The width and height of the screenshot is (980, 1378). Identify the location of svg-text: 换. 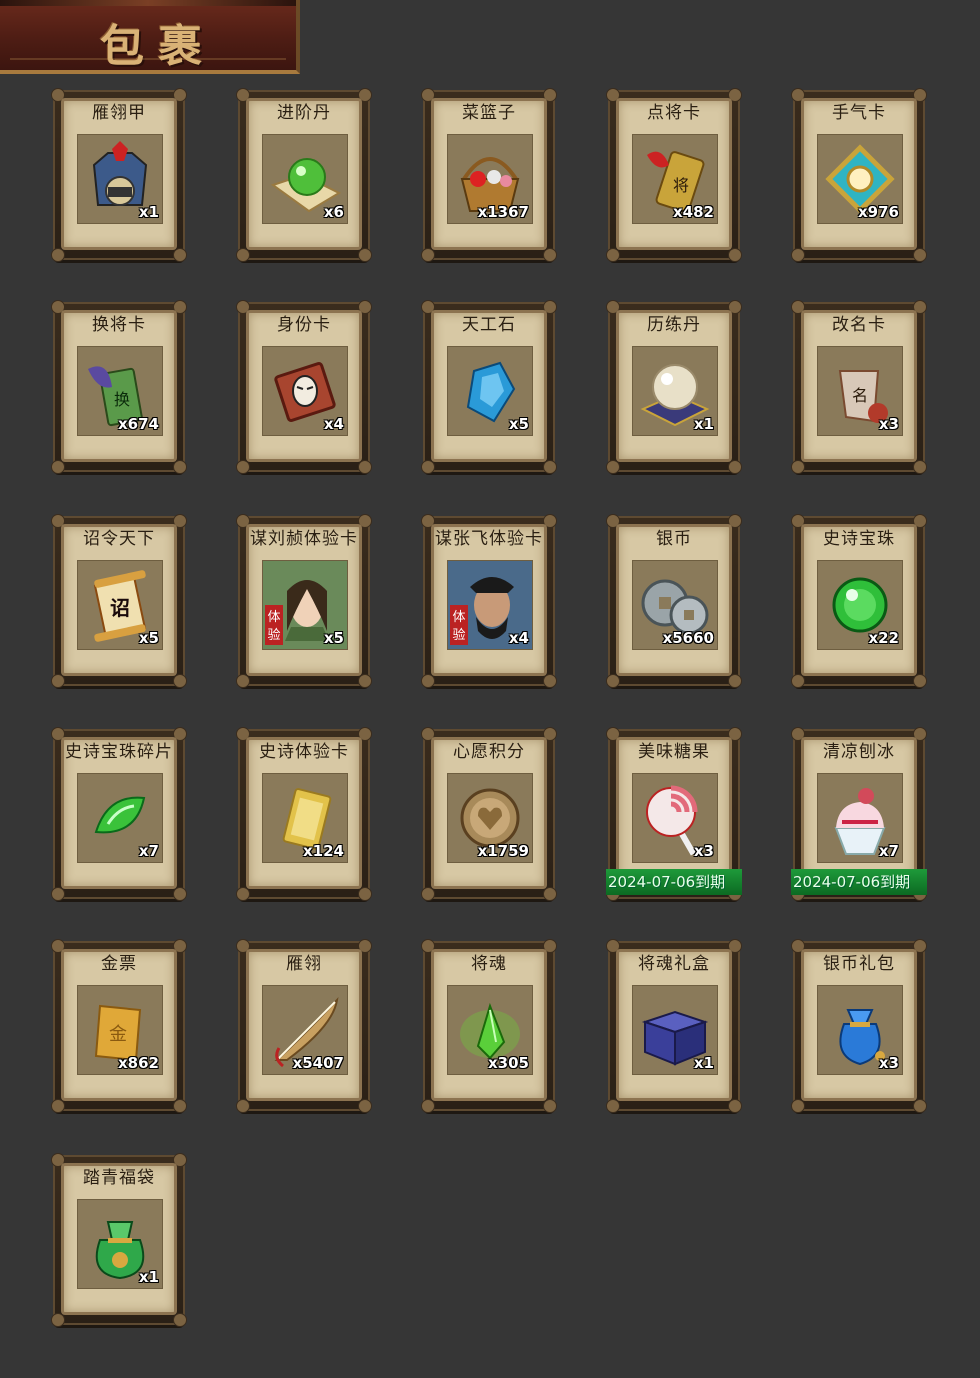
(122, 399).